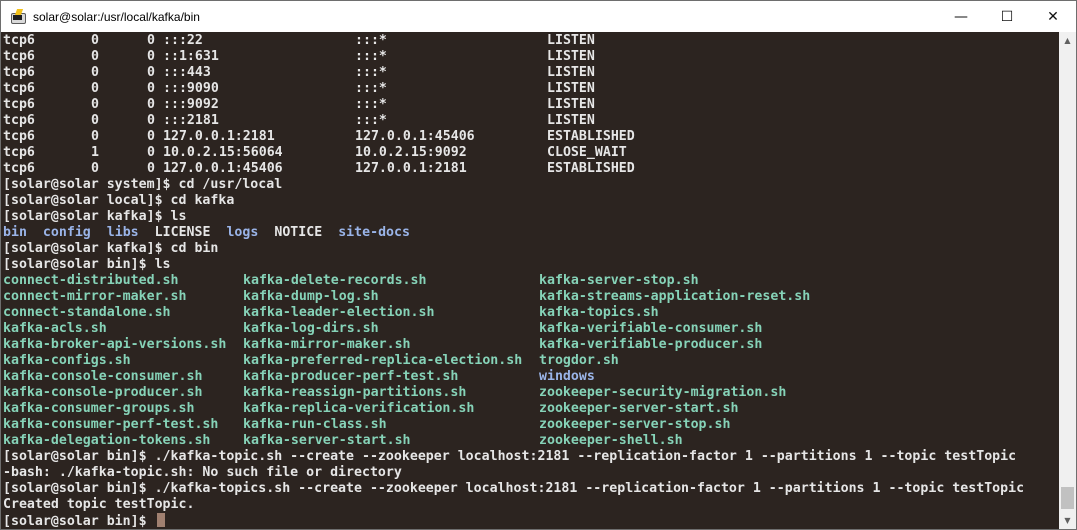 The height and width of the screenshot is (530, 1077). I want to click on ls-entry: kafka-dump-log.sh, so click(311, 296).